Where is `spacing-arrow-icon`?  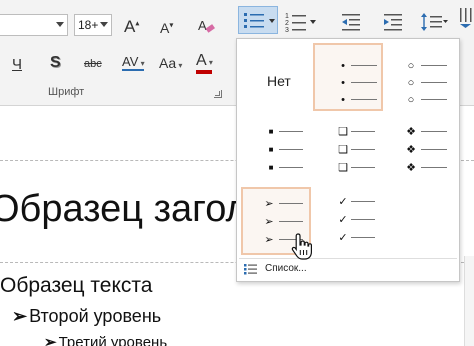 spacing-arrow-icon is located at coordinates (133, 70).